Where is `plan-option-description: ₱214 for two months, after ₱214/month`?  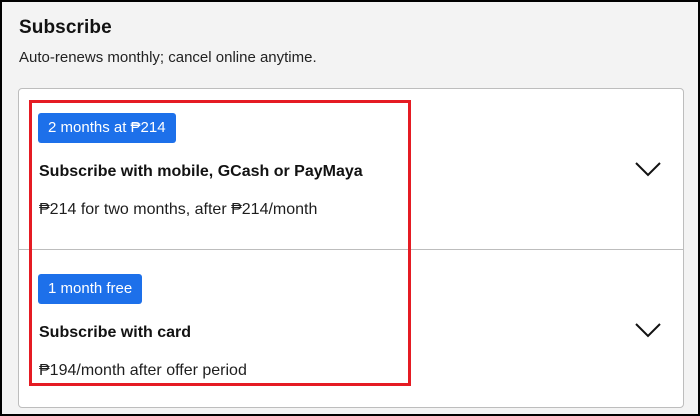 plan-option-description: ₱214 for two months, after ₱214/month is located at coordinates (178, 209).